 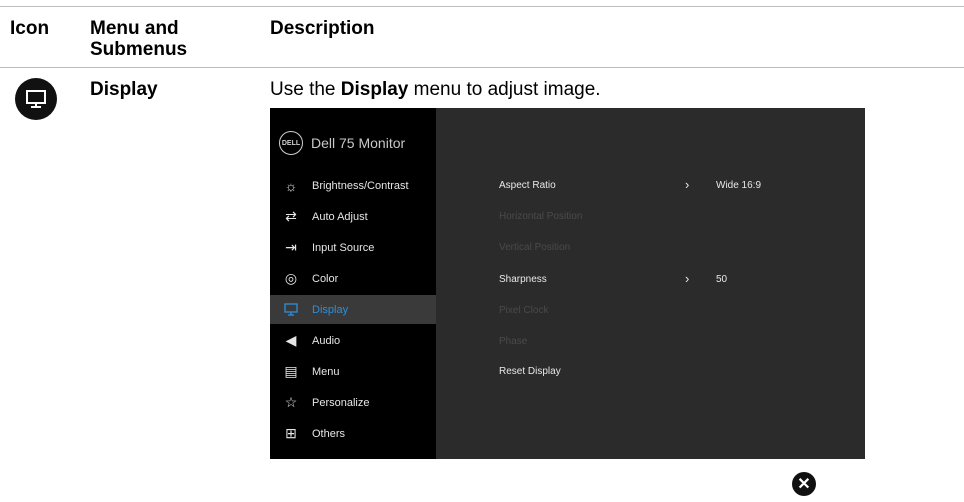 I want to click on menu-item-others: ⊞ Others, so click(x=353, y=433).